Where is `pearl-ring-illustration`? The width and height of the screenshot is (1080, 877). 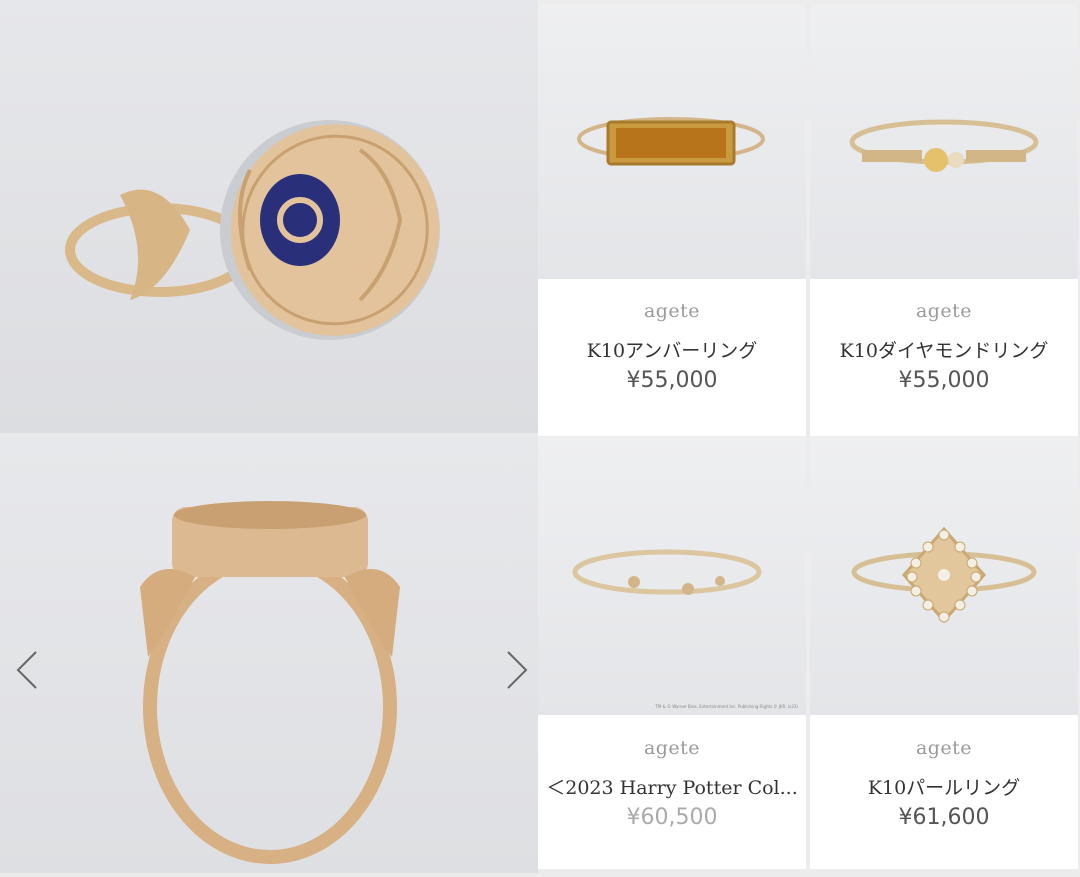
pearl-ring-illustration is located at coordinates (944, 575).